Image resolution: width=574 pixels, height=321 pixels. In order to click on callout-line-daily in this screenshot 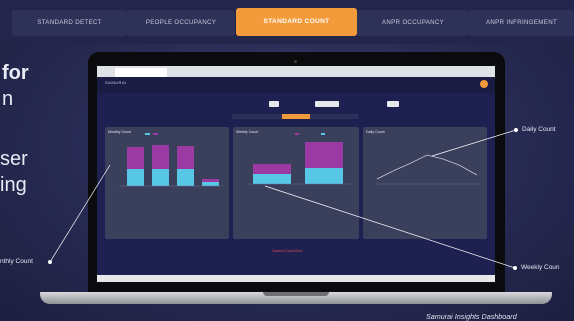, I will do `click(474, 143)`.